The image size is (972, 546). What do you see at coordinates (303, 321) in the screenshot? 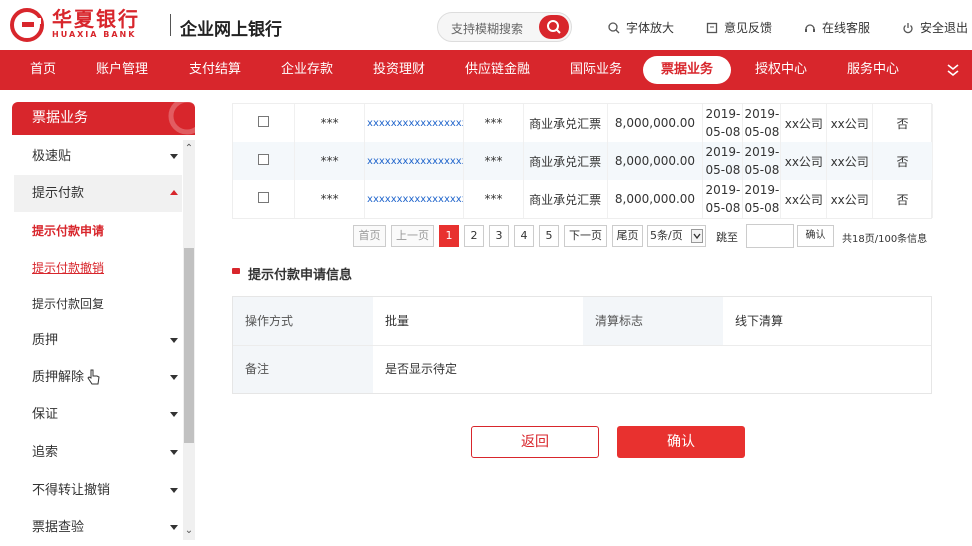
I see `op-mode-label: 操作方式` at bounding box center [303, 321].